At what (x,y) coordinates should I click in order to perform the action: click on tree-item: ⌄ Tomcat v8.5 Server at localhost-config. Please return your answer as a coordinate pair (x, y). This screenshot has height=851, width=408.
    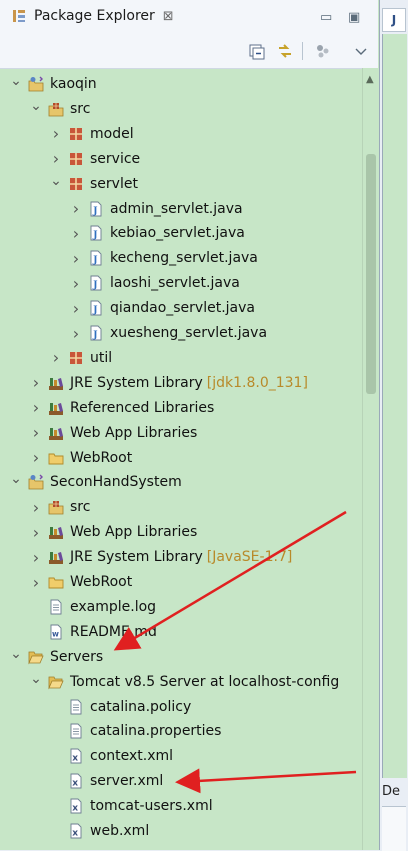
    Looking at the image, I should click on (183, 682).